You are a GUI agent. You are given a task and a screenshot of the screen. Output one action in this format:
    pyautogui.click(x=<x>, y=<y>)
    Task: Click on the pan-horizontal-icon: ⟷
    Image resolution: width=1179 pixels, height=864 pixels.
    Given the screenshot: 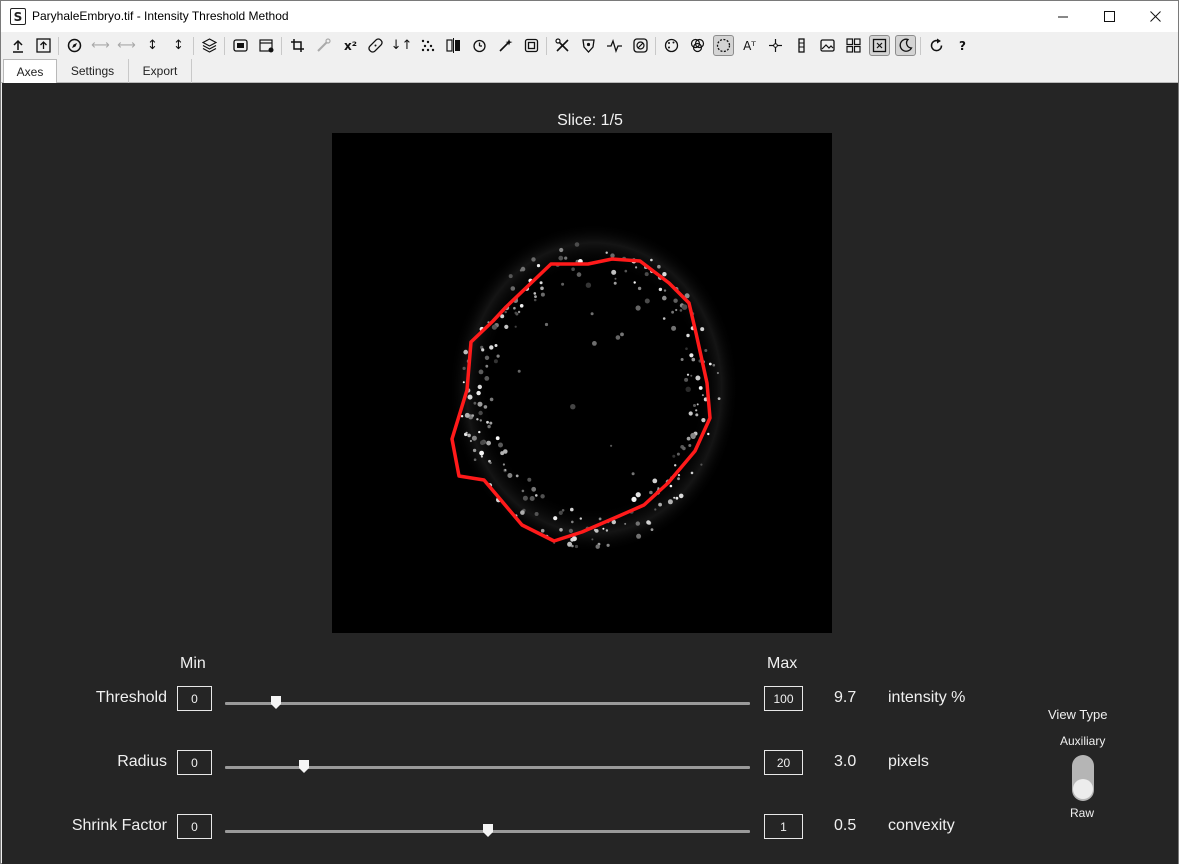 What is the action you would take?
    pyautogui.click(x=100, y=45)
    